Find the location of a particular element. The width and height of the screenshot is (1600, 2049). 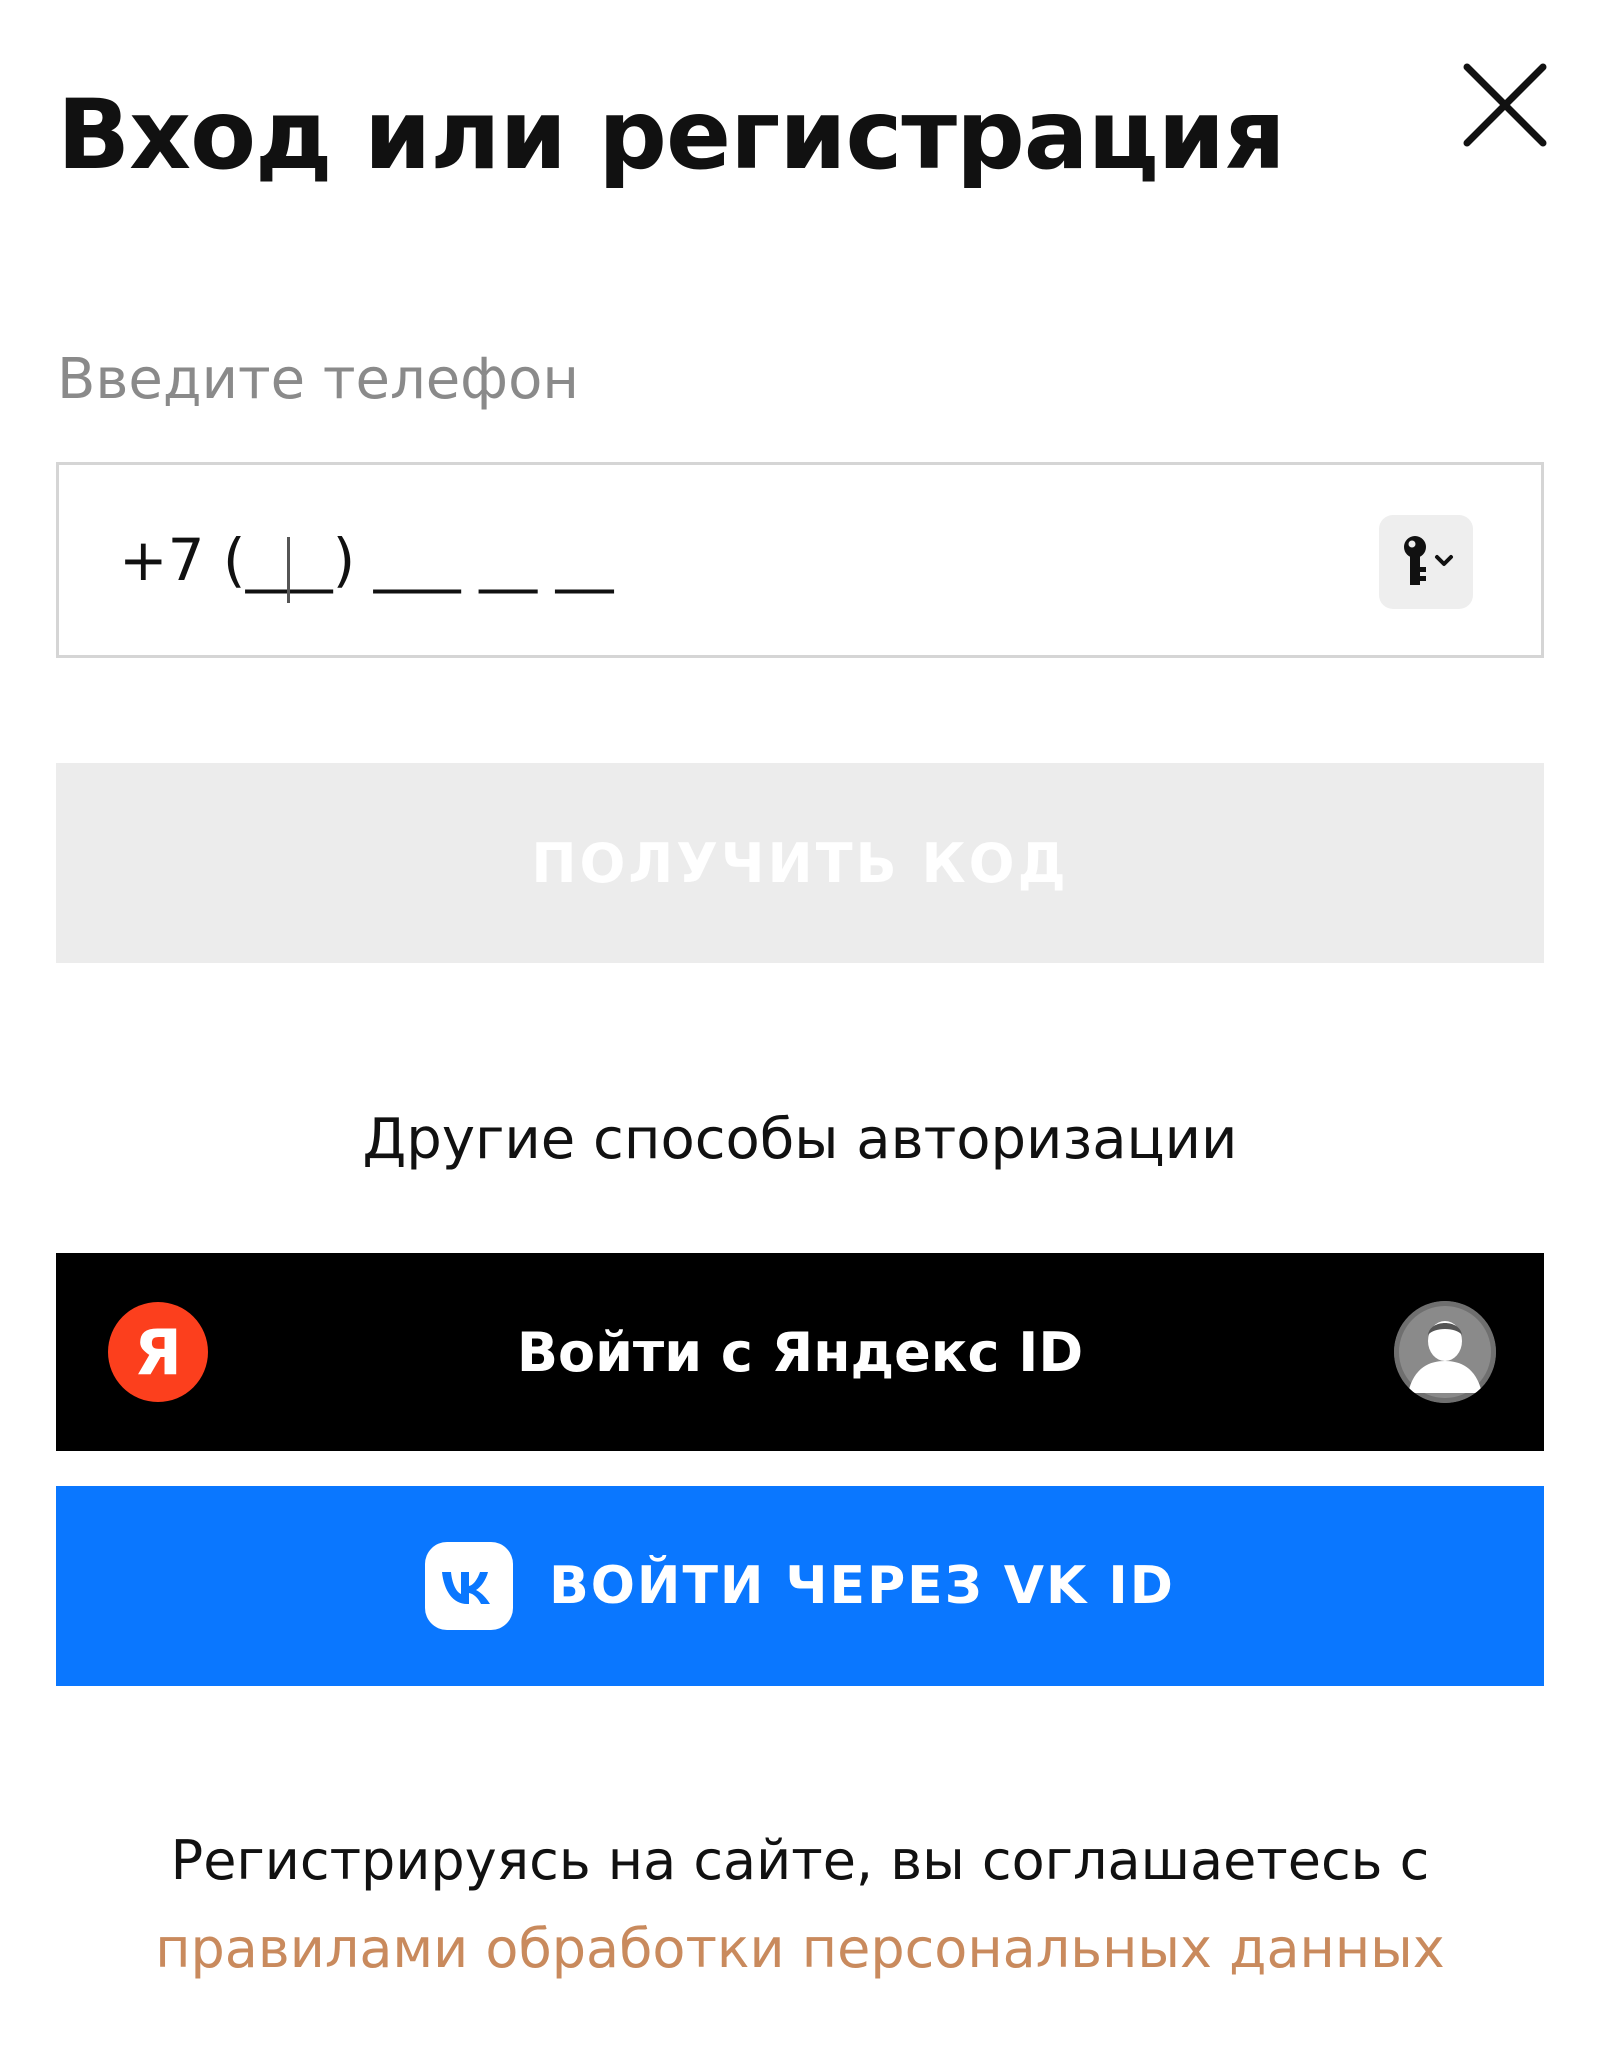

password-manager-button is located at coordinates (1426, 562).